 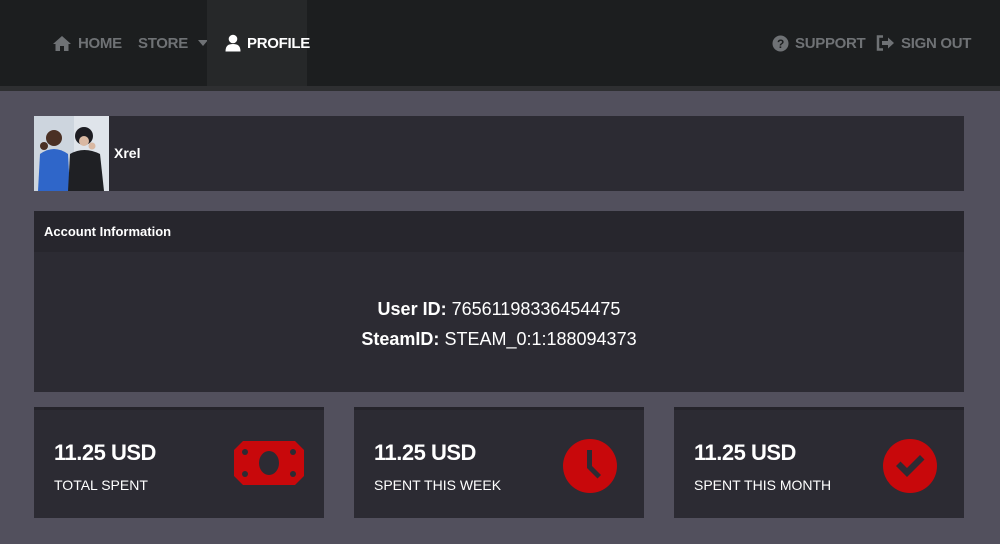 What do you see at coordinates (499, 462) in the screenshot?
I see `stat-card-spent-this-week: 11.25 USD SPENT THIS WEEK` at bounding box center [499, 462].